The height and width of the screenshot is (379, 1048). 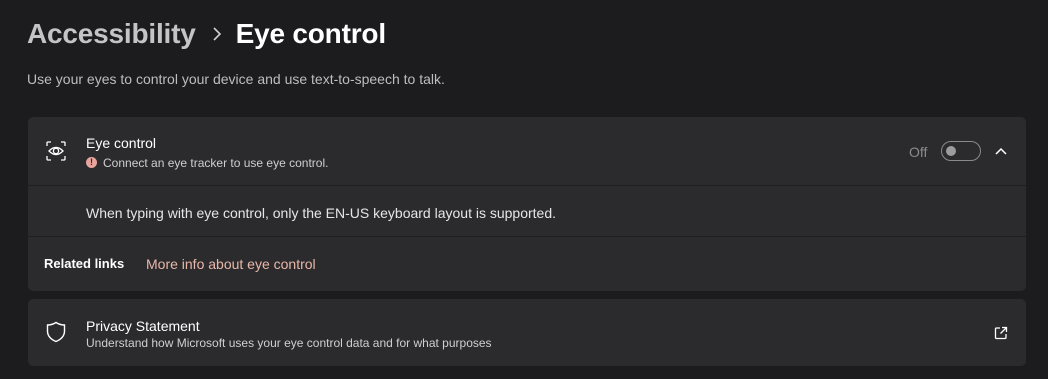 I want to click on eye-control-icon, so click(x=56, y=151).